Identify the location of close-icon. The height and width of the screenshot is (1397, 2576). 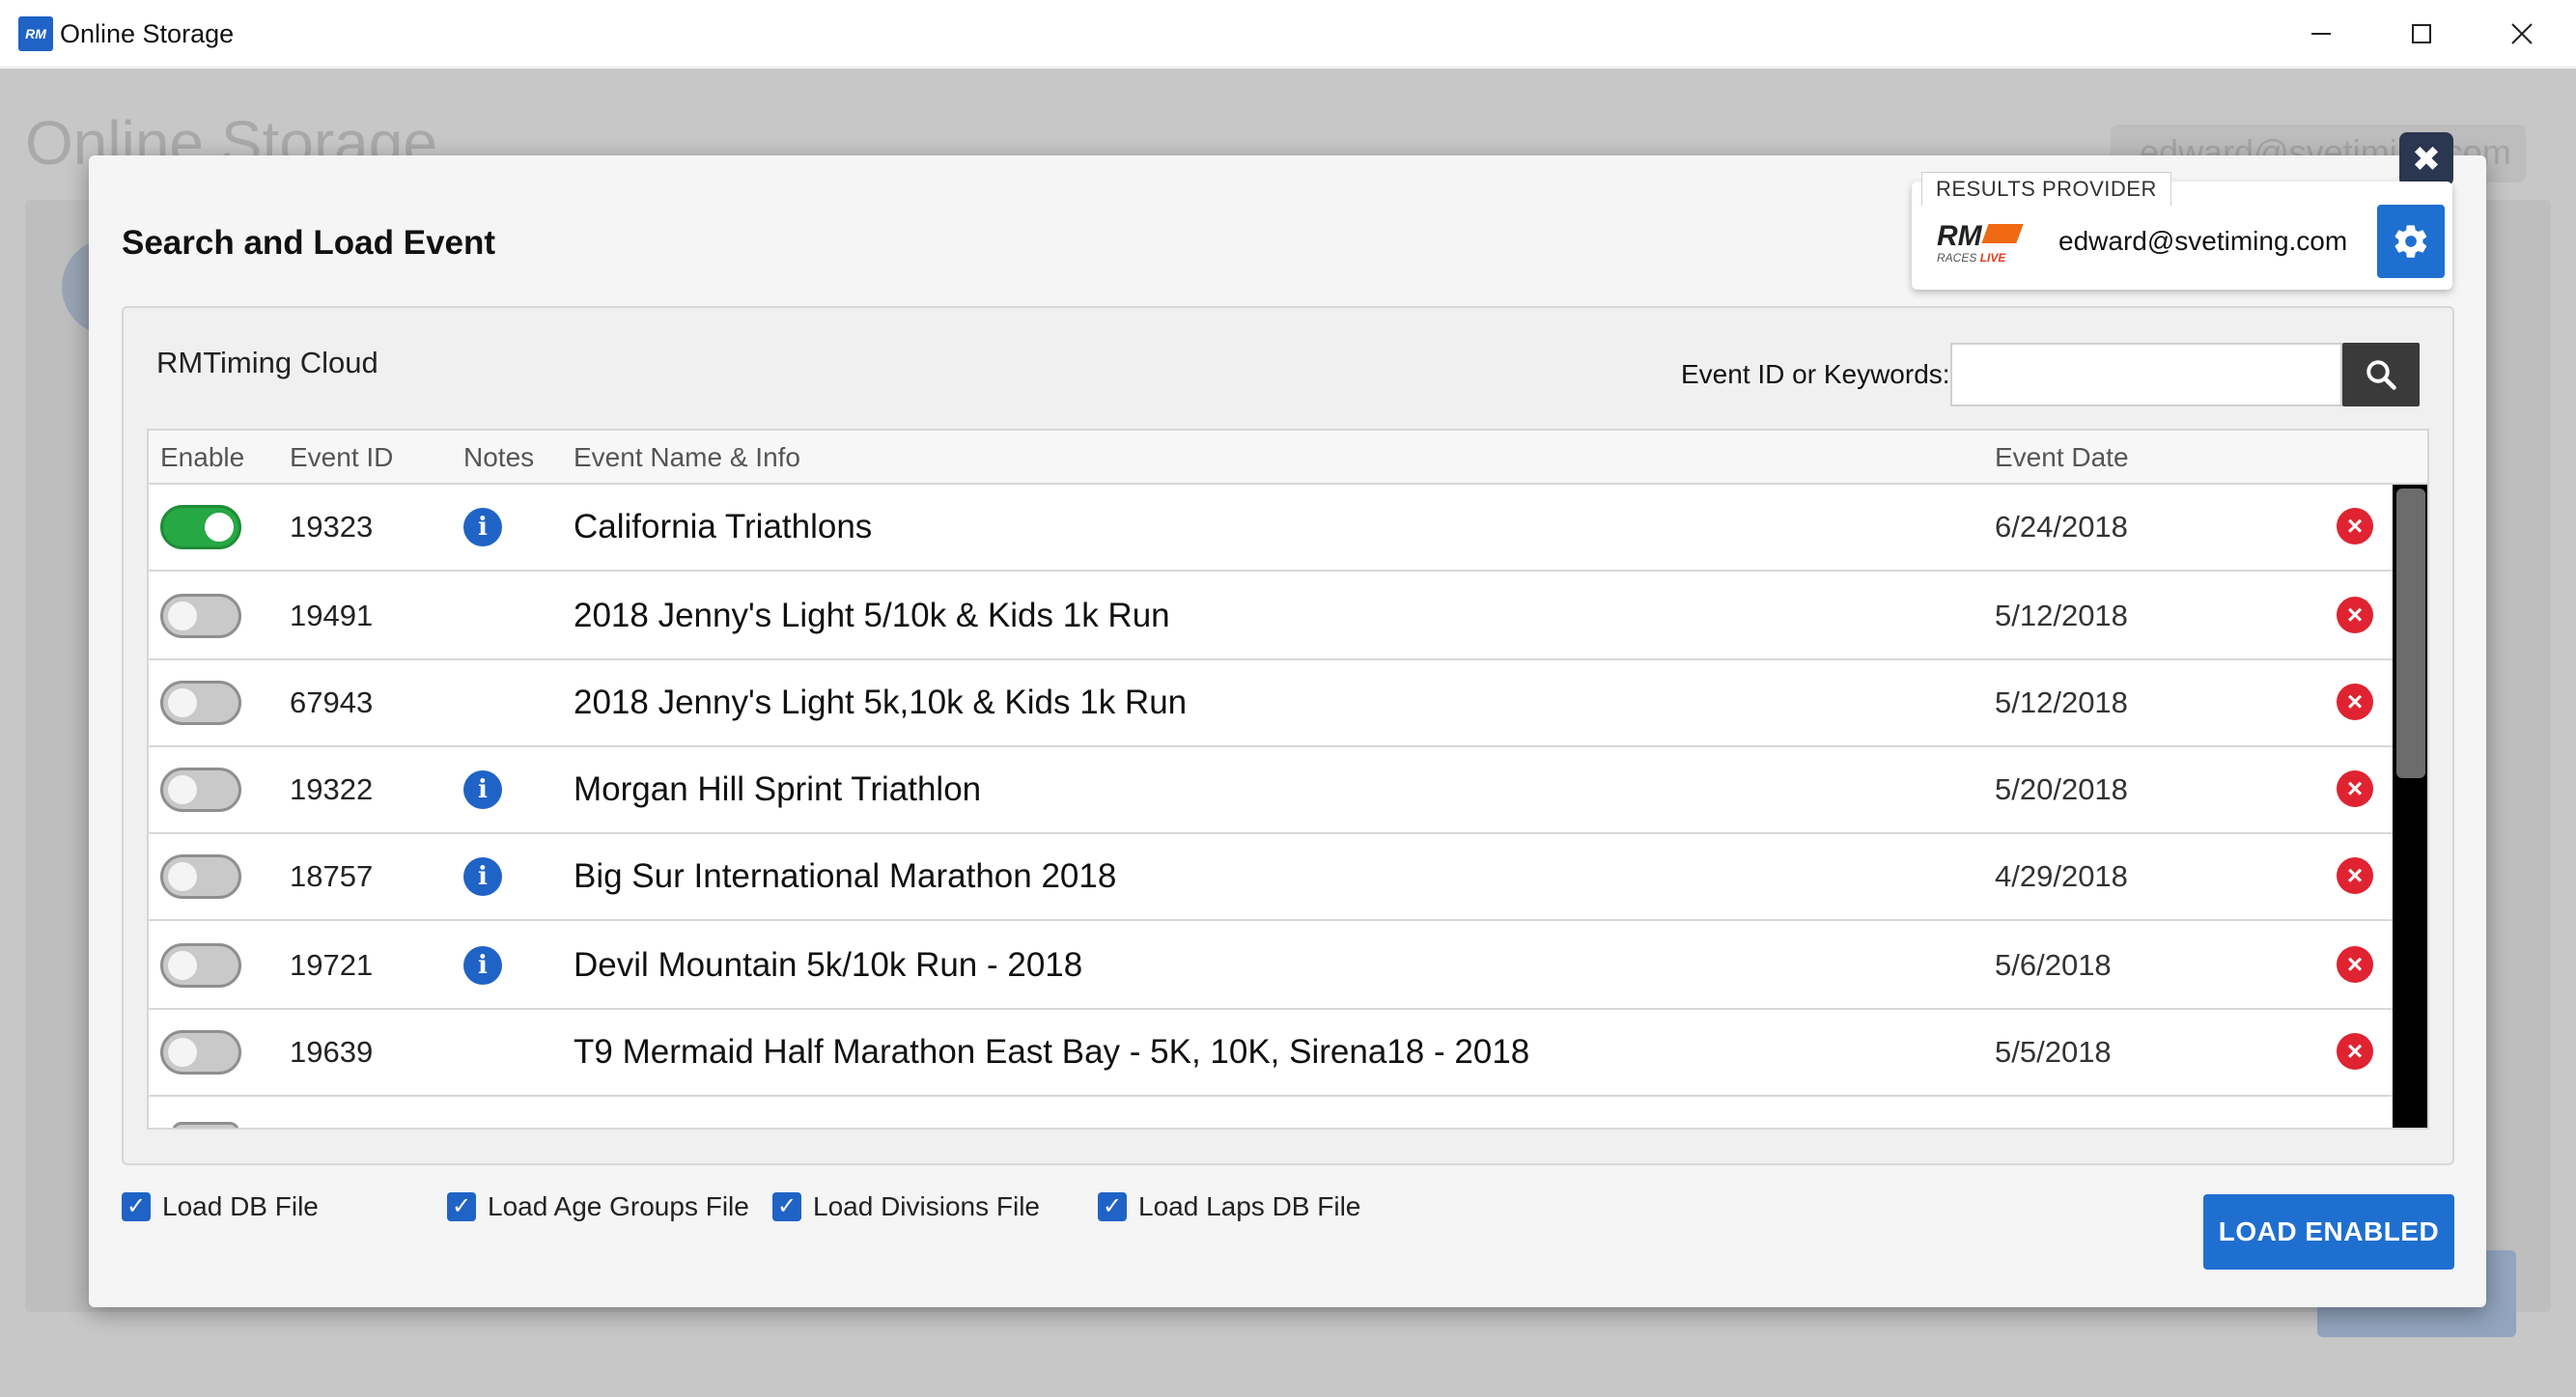
(2522, 33).